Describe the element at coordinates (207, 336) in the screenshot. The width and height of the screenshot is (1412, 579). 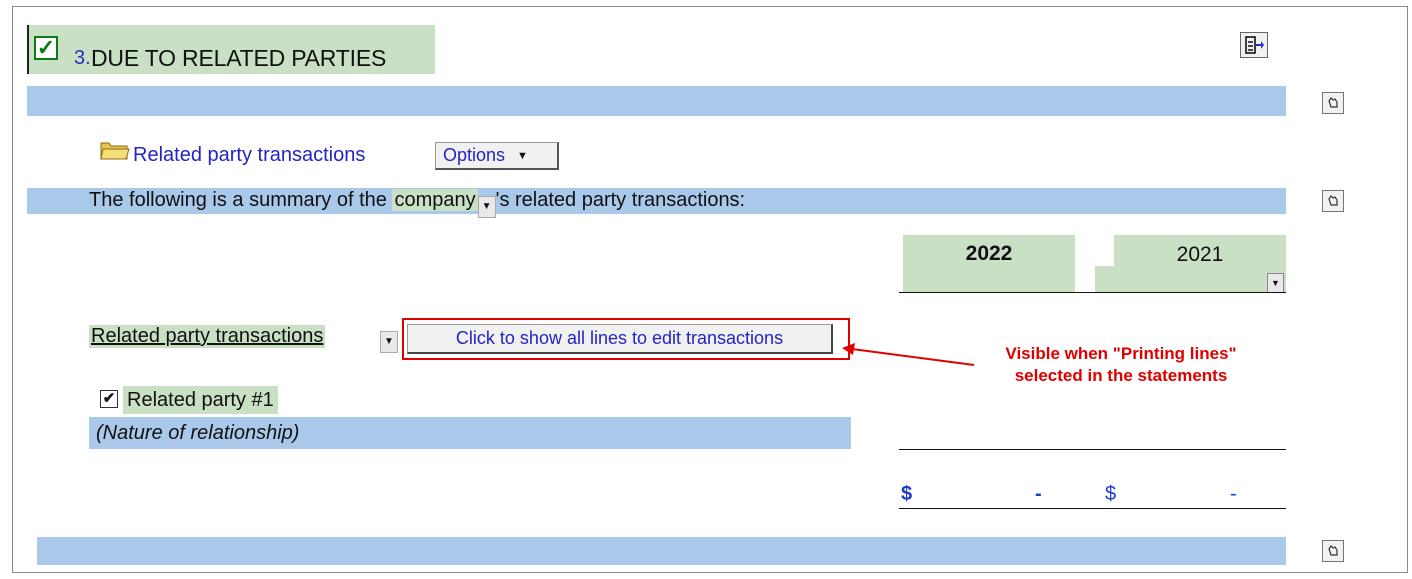
I see `related-party-transactions-label: Related party transactions` at that location.